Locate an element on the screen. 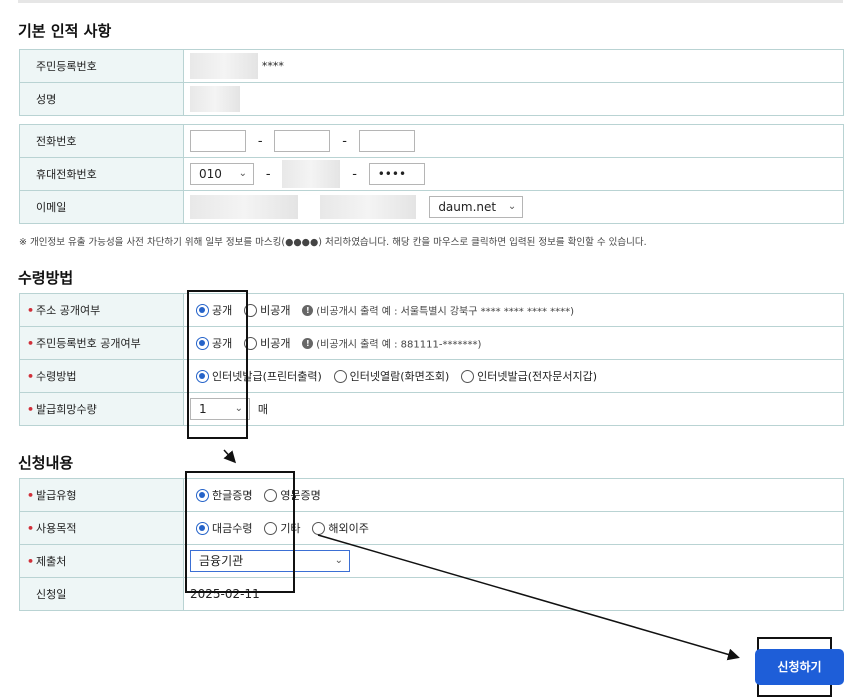 This screenshot has height=699, width=858. submit-button: 신청하기 is located at coordinates (799, 667).